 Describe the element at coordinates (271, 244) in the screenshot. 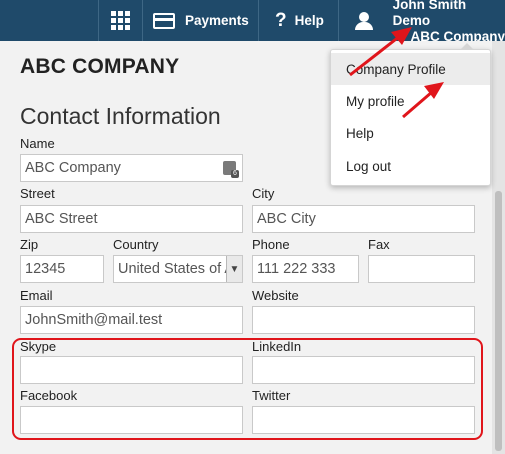

I see `phone-label: Phone` at that location.